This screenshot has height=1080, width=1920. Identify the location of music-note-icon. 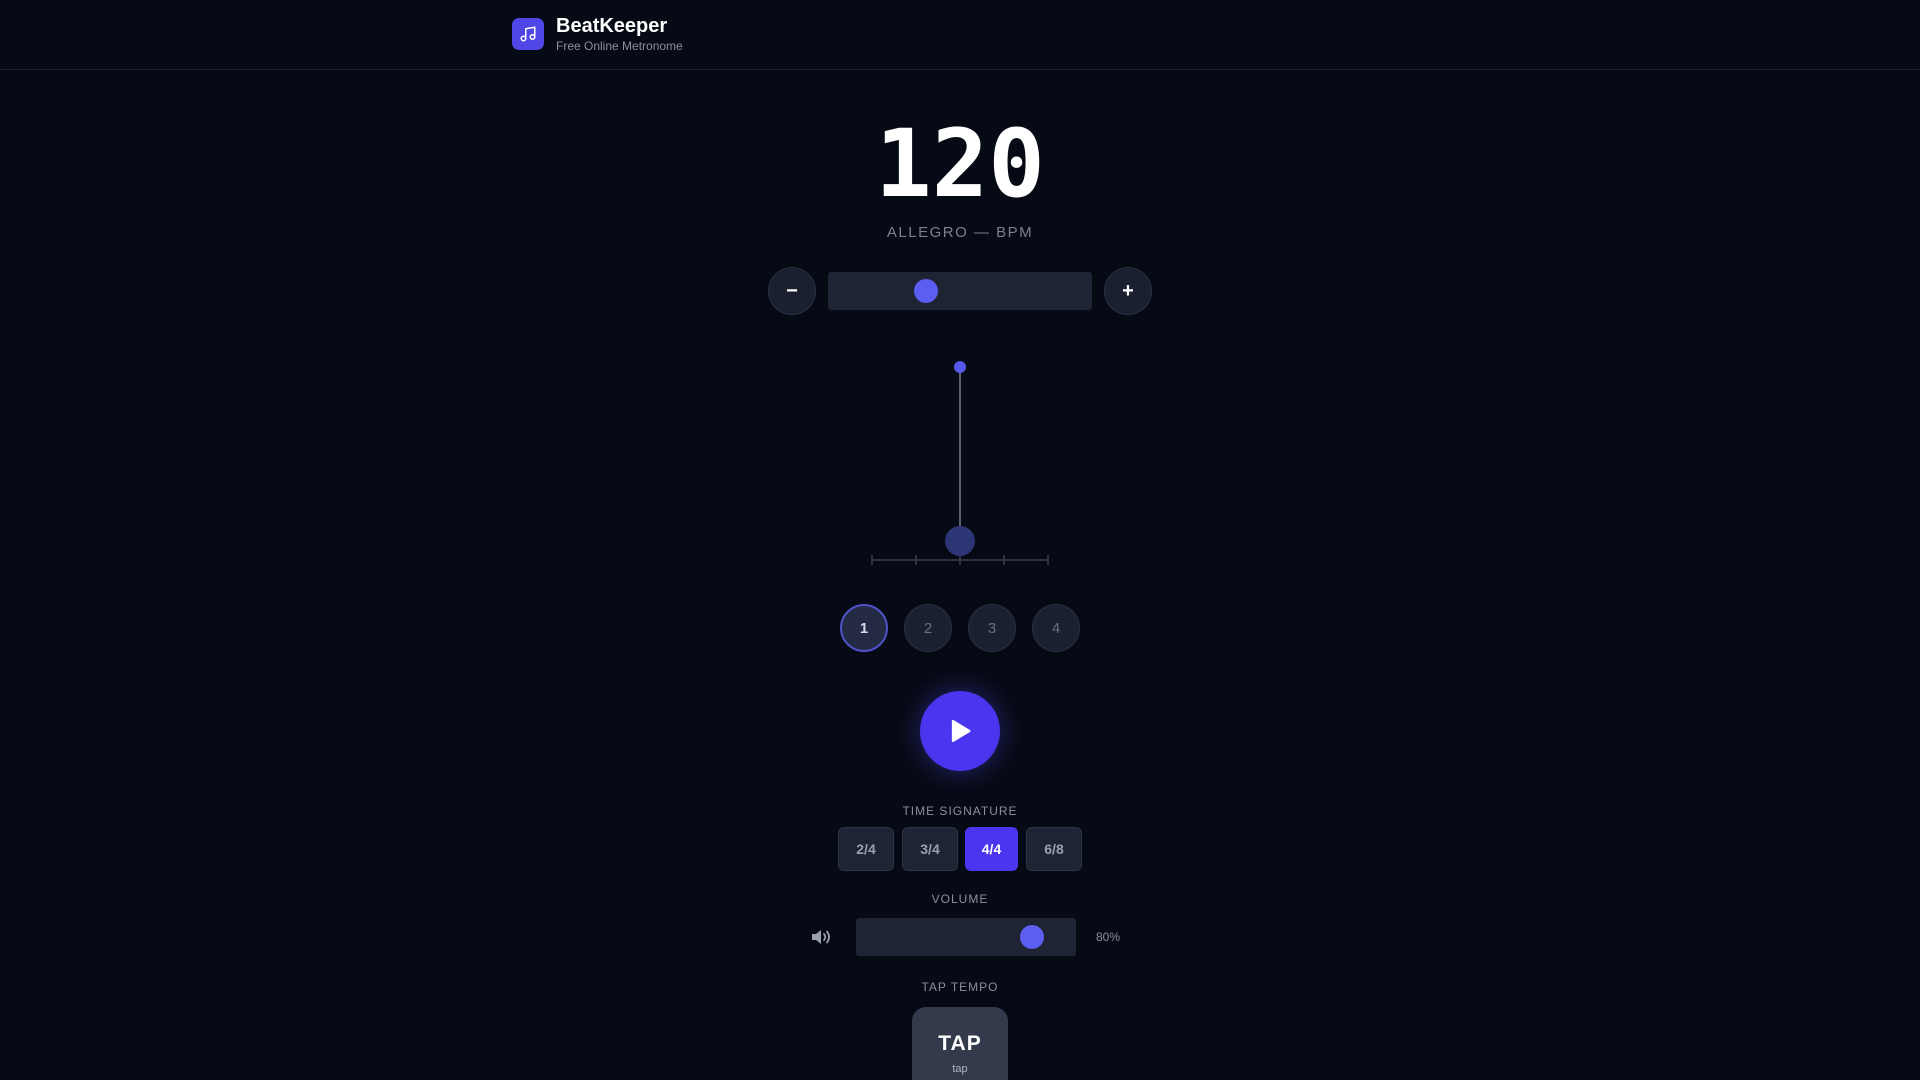
(528, 34).